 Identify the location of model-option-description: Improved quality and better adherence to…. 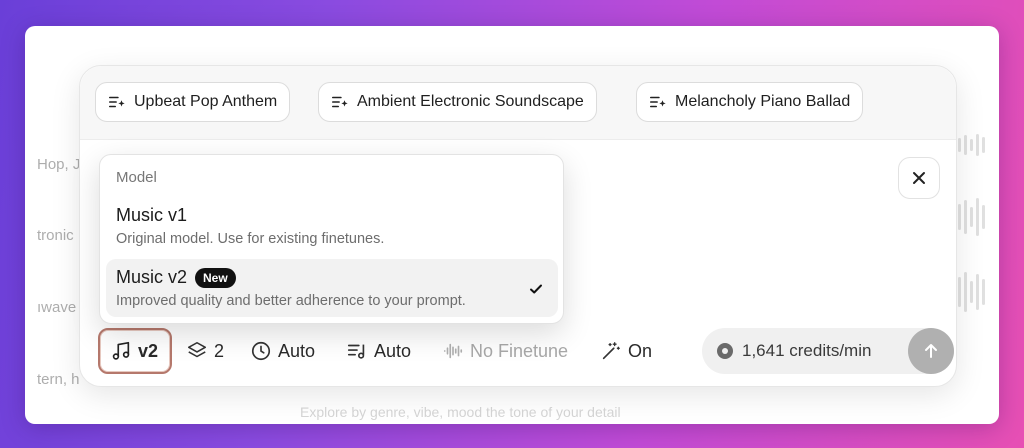
(291, 301).